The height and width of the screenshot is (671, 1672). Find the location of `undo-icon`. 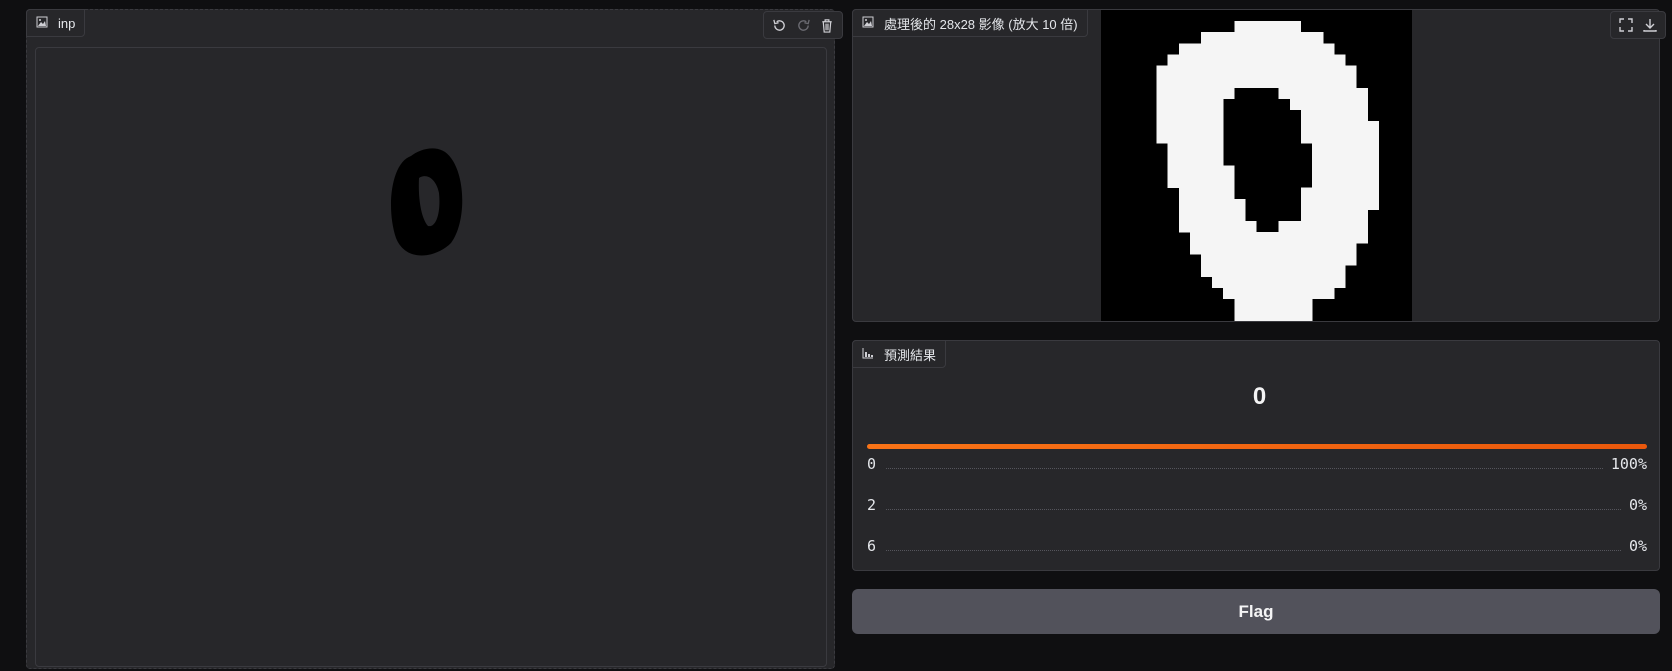

undo-icon is located at coordinates (779, 25).